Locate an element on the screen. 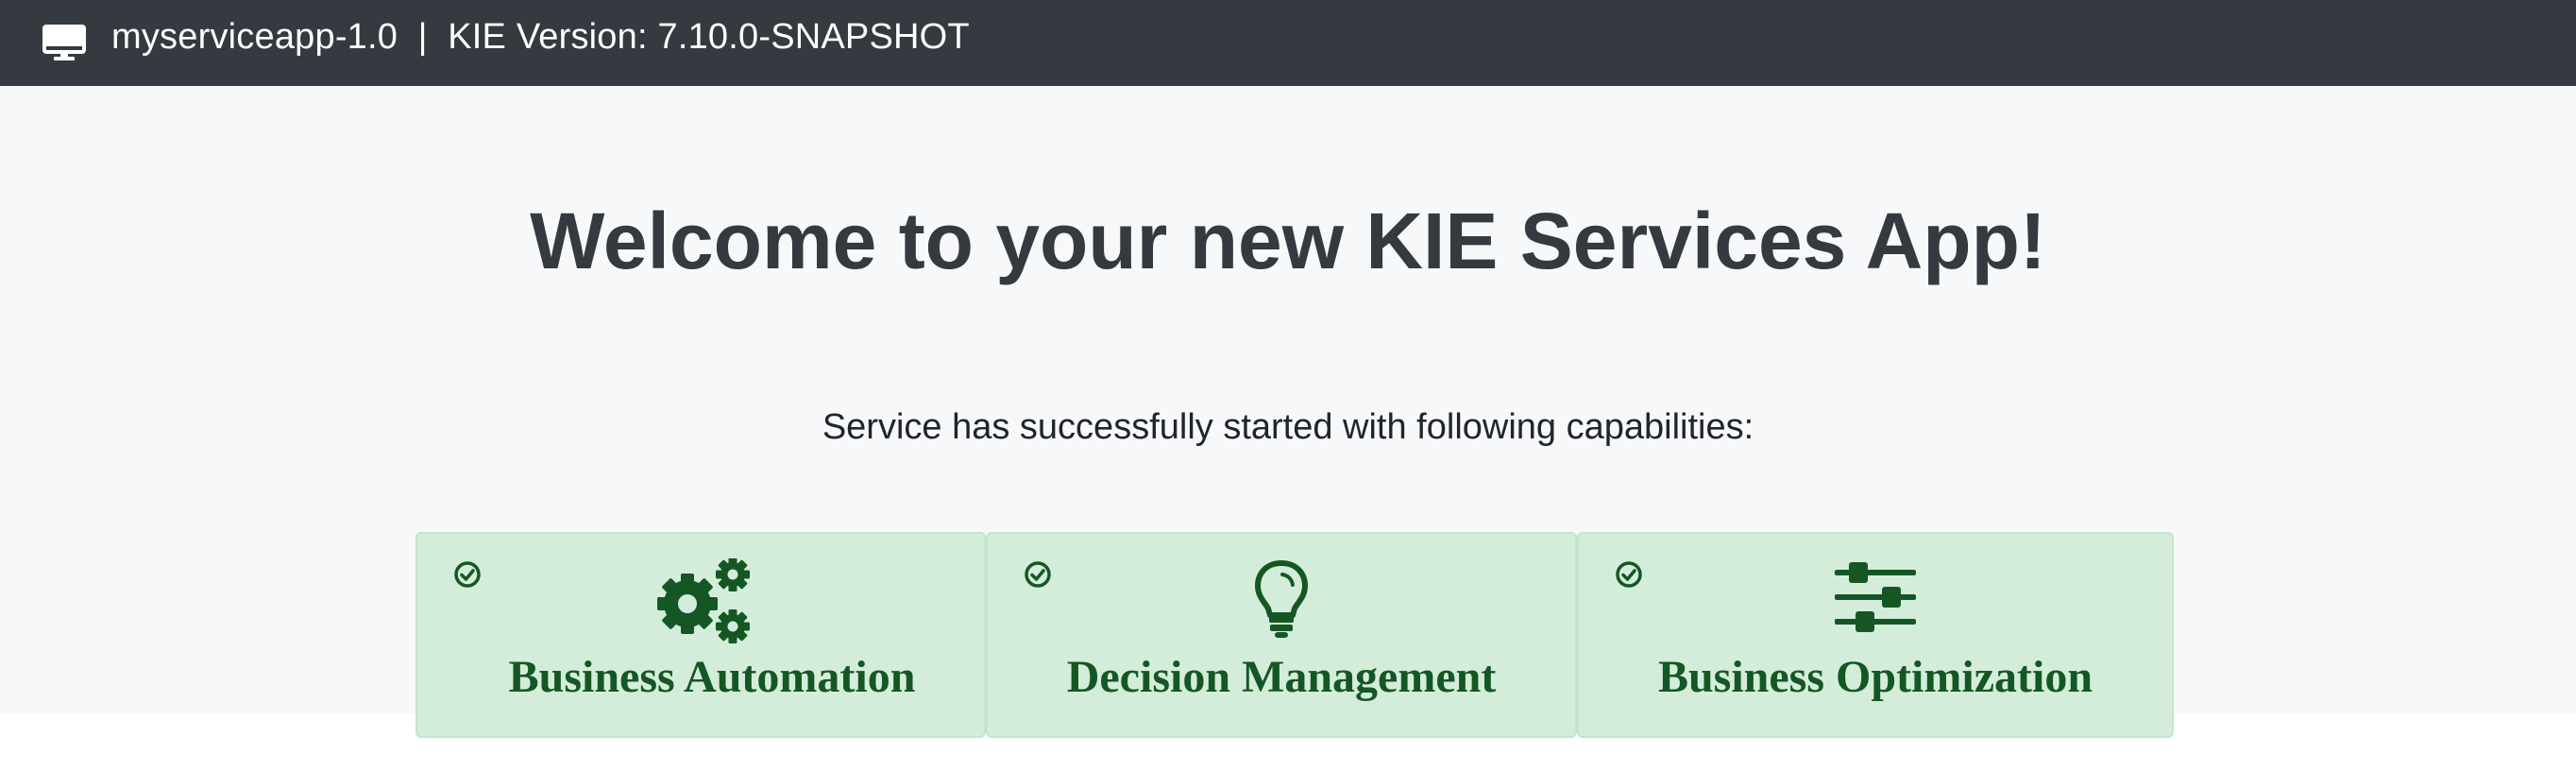  lightbulb-icon is located at coordinates (1281, 599).